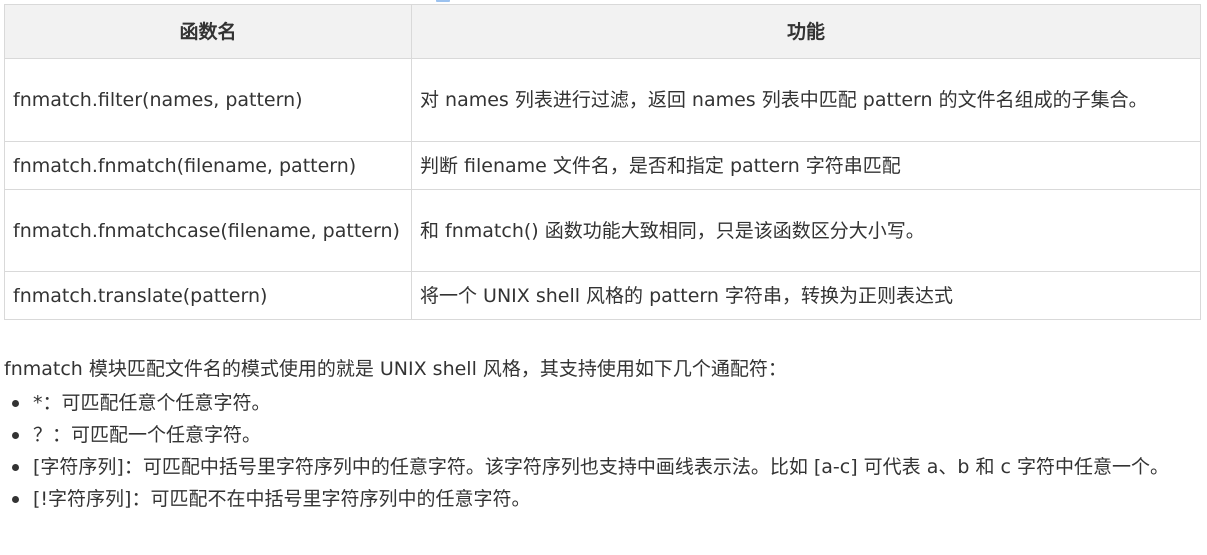 This screenshot has height=555, width=1207. Describe the element at coordinates (599, 499) in the screenshot. I see `list-item: [!字符序列]：可匹配不在中括号里字符序列中的任意字符。` at that location.